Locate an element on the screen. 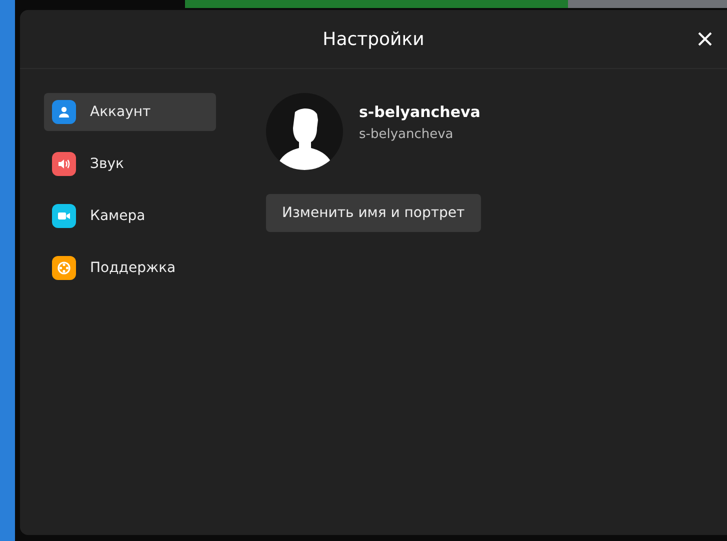 This screenshot has height=541, width=727. sidebar-item: Поддержка is located at coordinates (130, 268).